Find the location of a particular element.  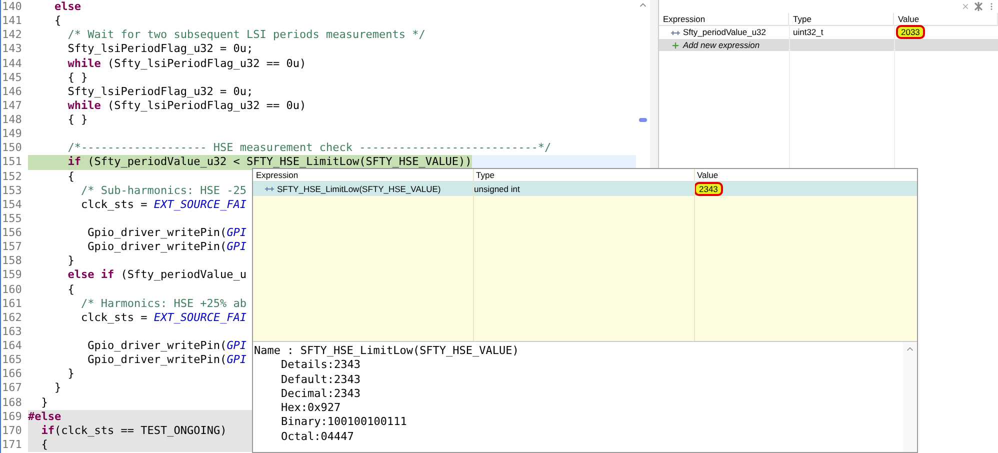

add-expression-row: Add new expression is located at coordinates (828, 45).